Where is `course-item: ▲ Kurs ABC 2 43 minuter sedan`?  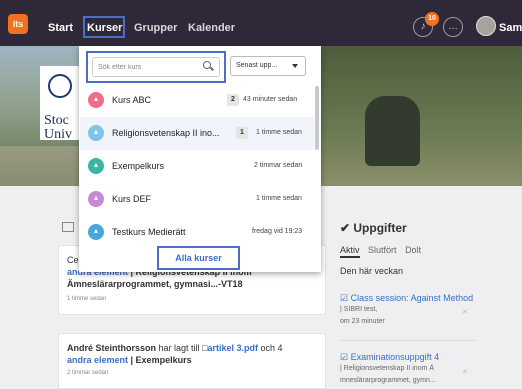 course-item: ▲ Kurs ABC 2 43 minuter sedan is located at coordinates (197, 100).